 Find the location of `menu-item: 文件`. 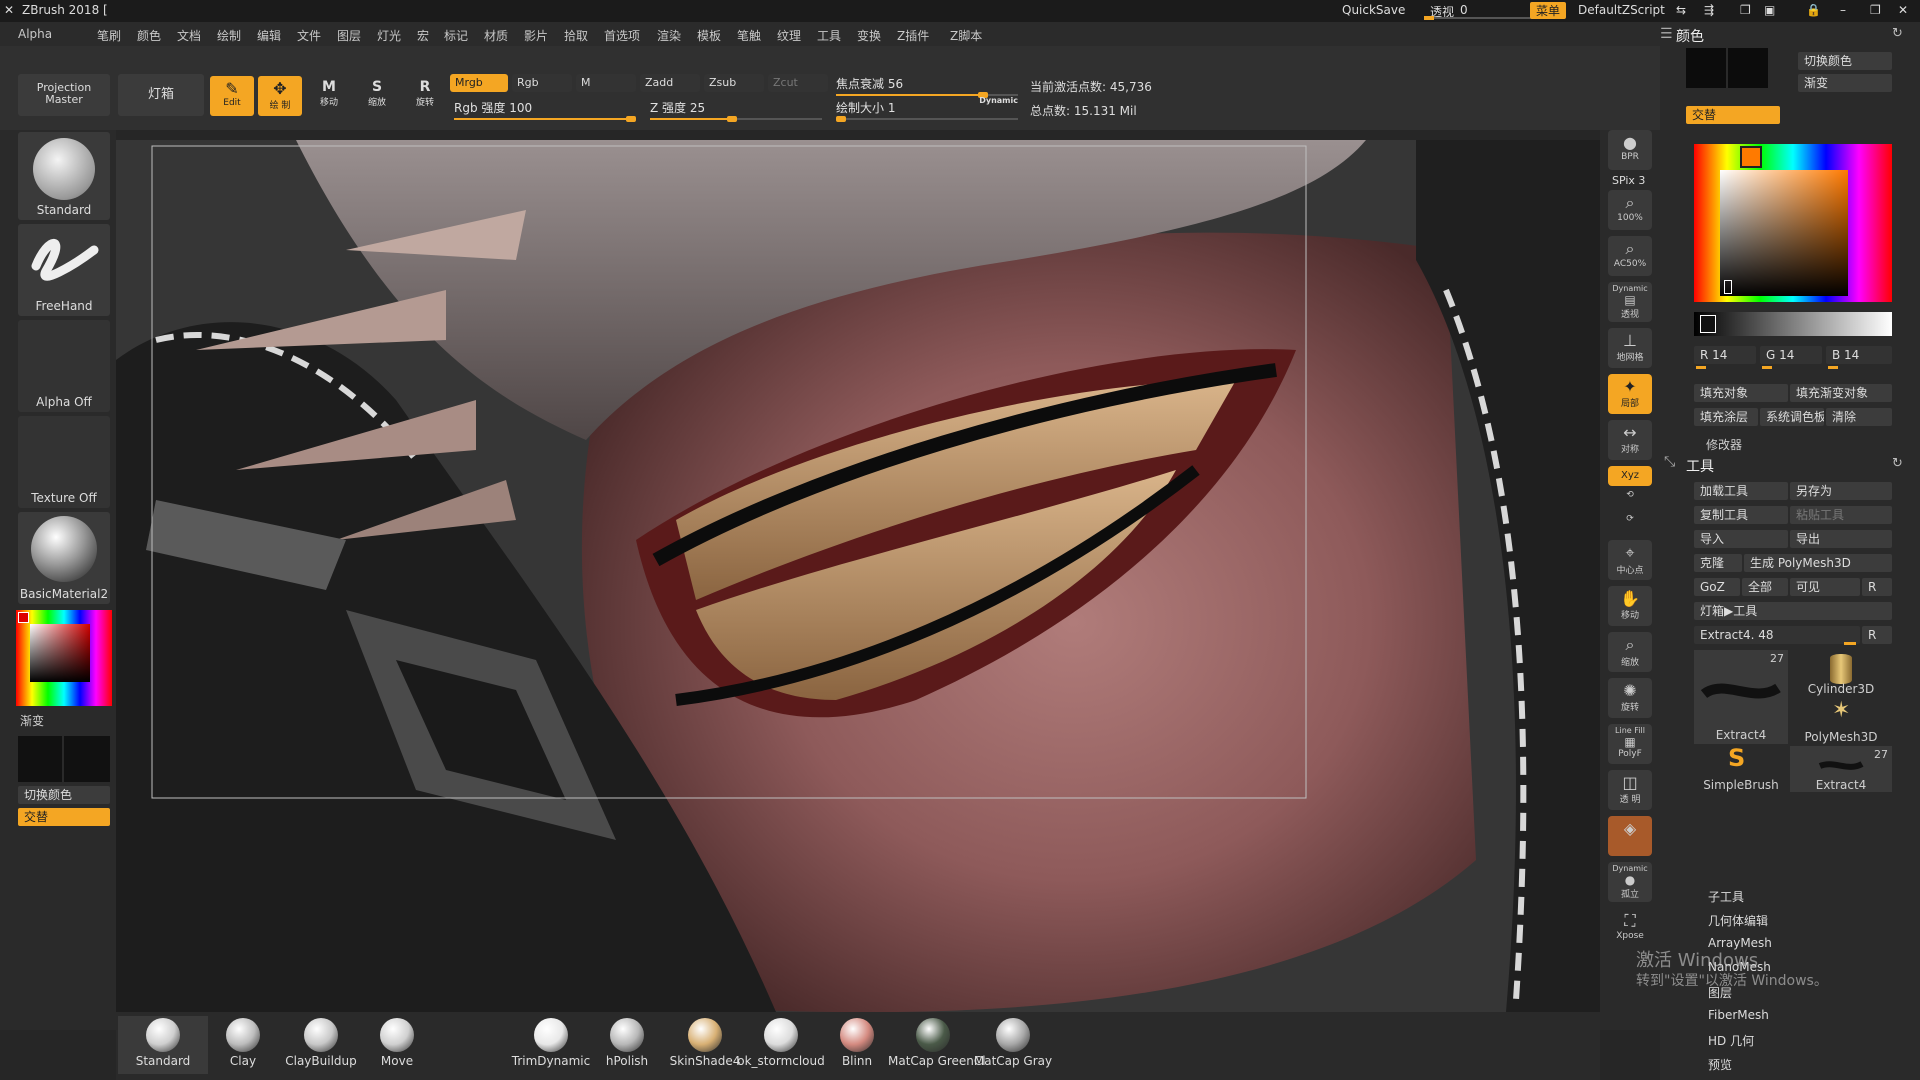

menu-item: 文件 is located at coordinates (309, 35).